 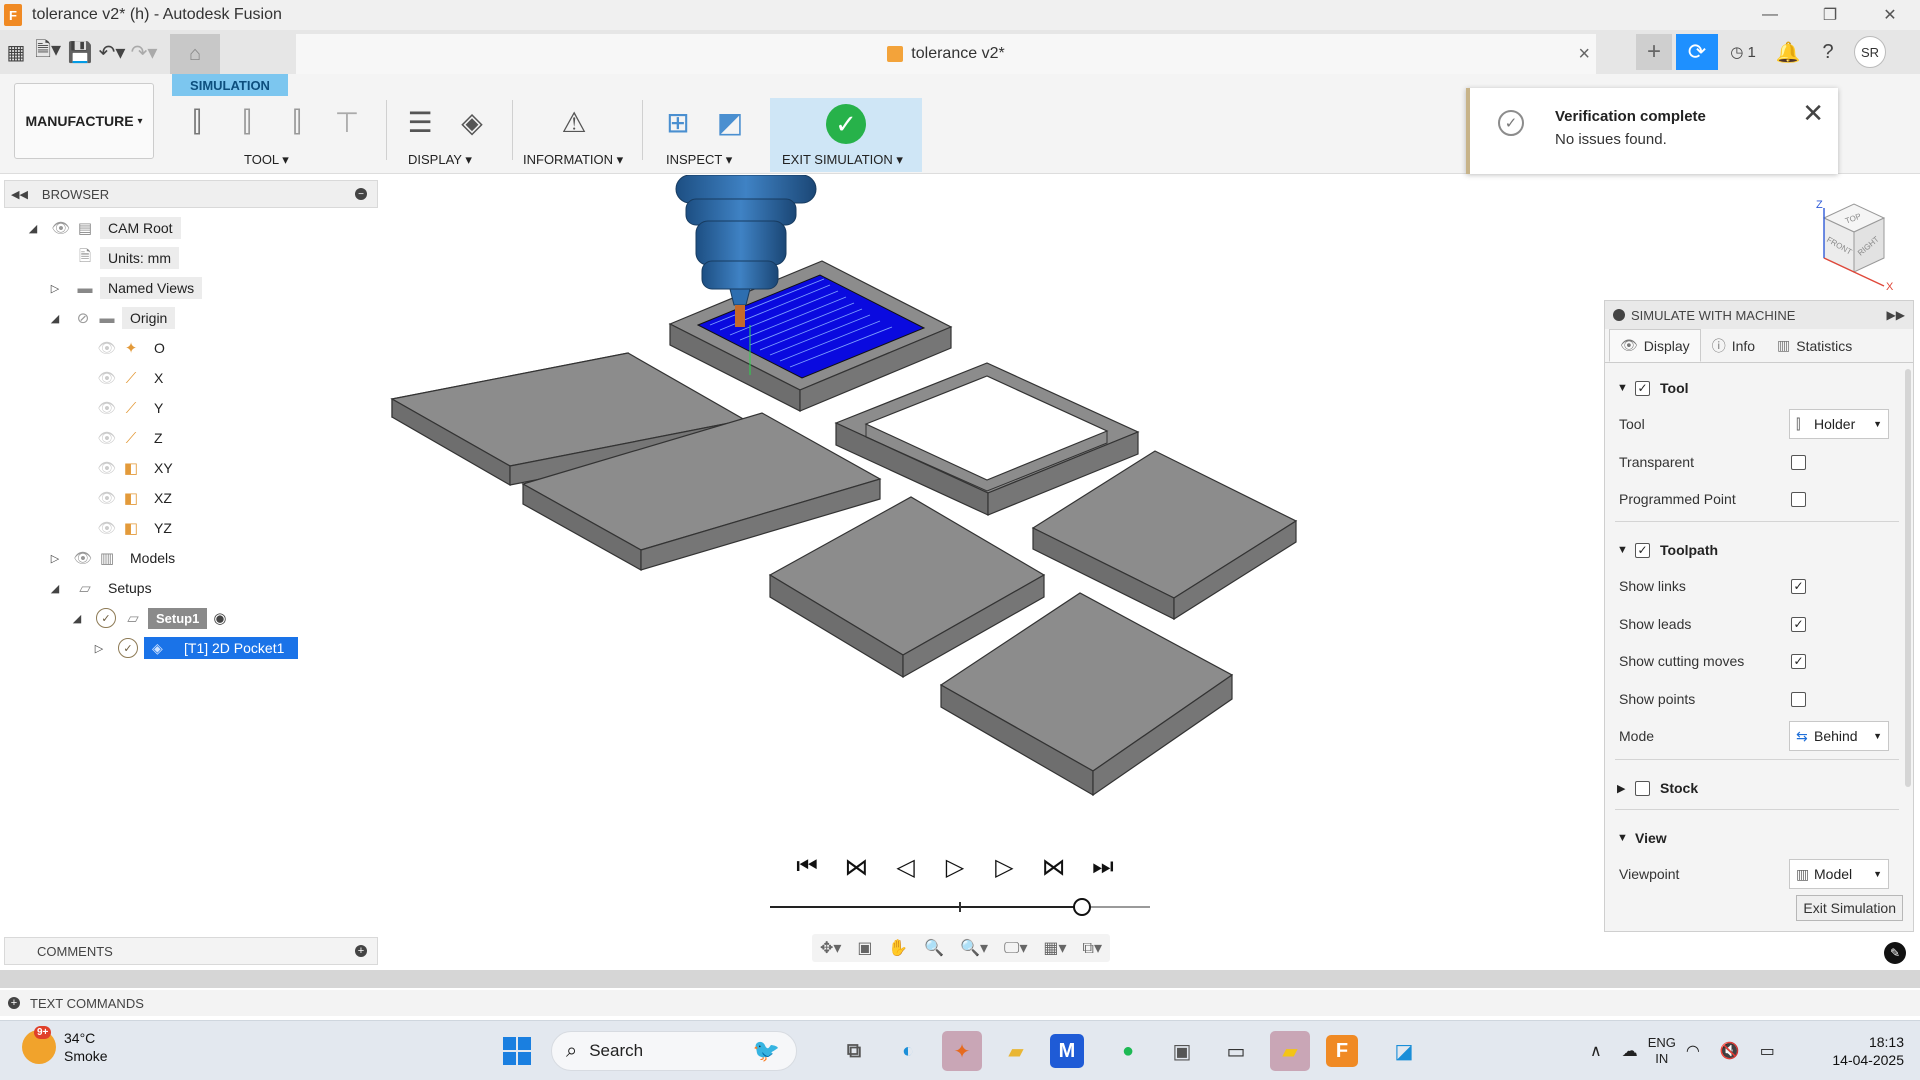 I want to click on play-icon: ▷, so click(x=955, y=867).